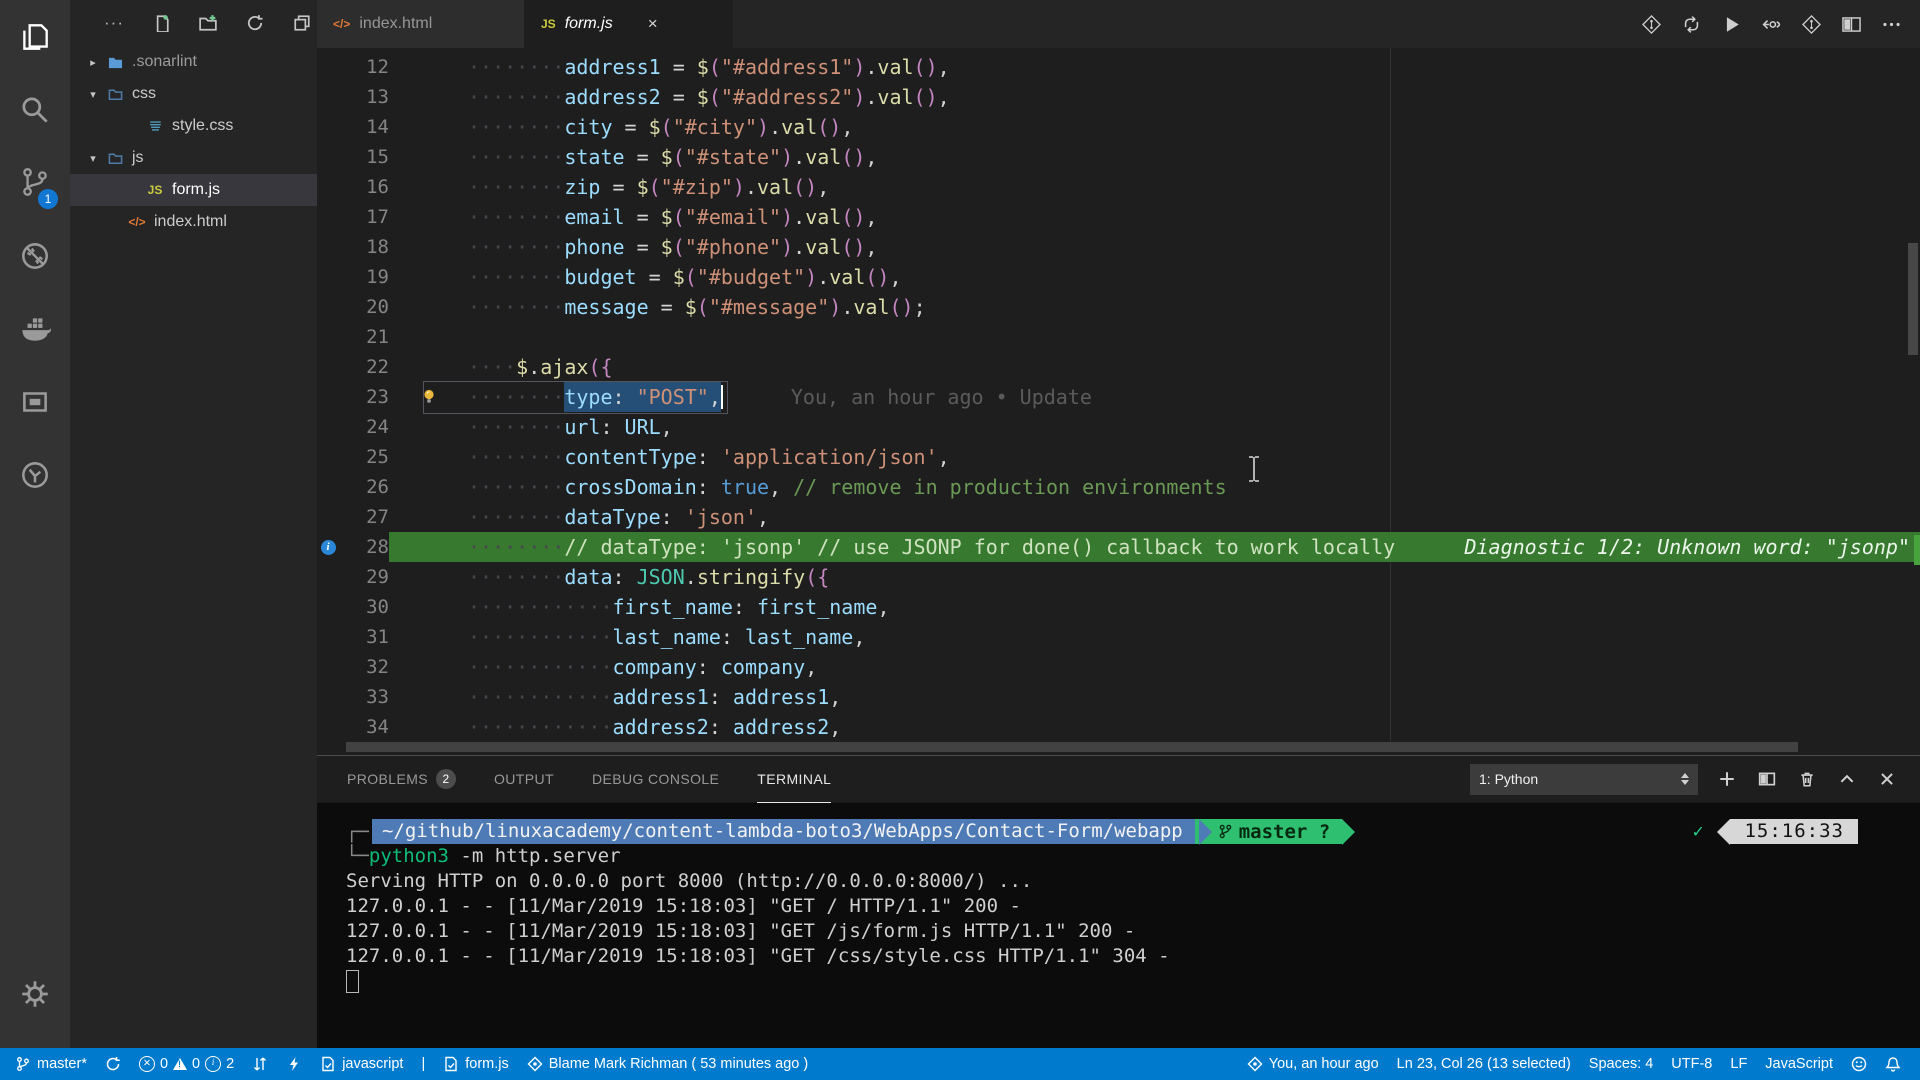  Describe the element at coordinates (653, 24) in the screenshot. I see `close-tab-icon: ×` at that location.